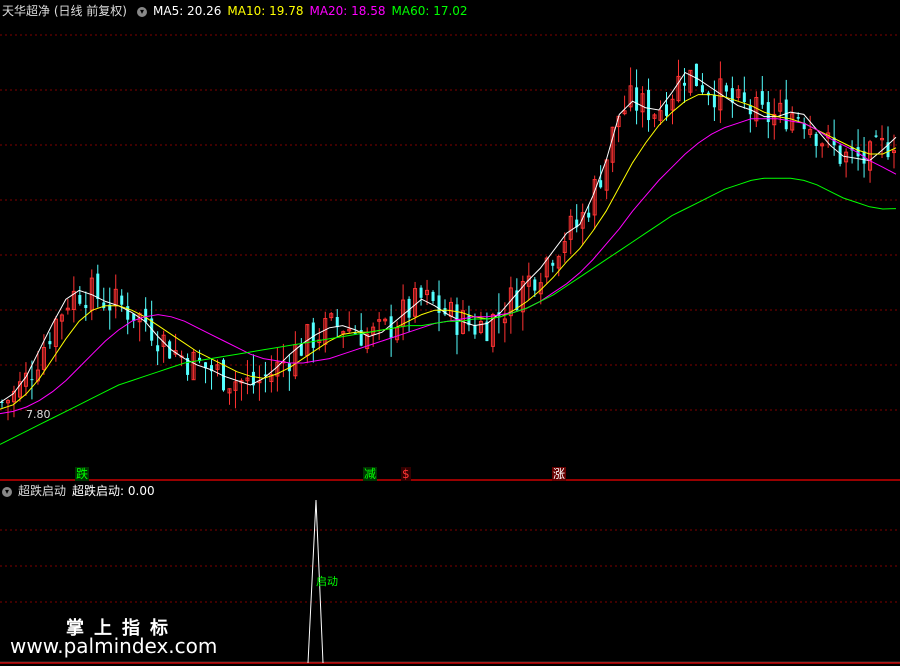 The width and height of the screenshot is (900, 666). What do you see at coordinates (406, 474) in the screenshot?
I see `signal-dollar: $` at bounding box center [406, 474].